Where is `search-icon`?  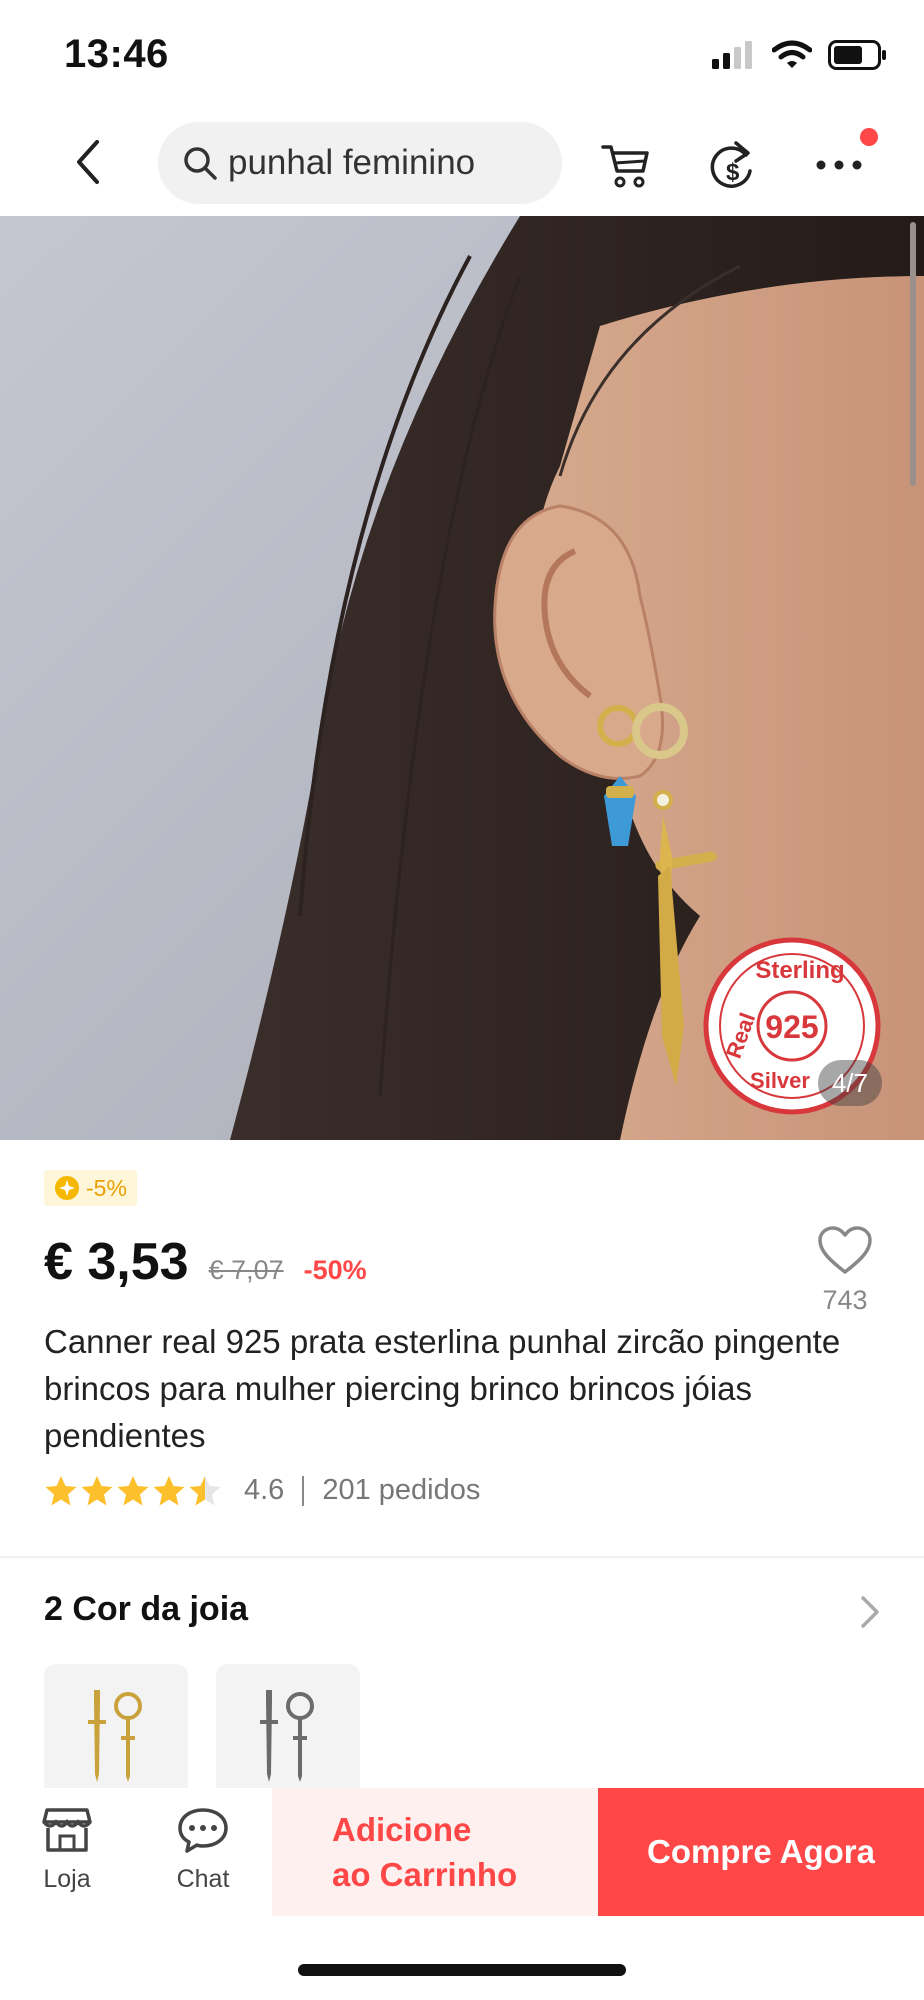
search-icon is located at coordinates (200, 163).